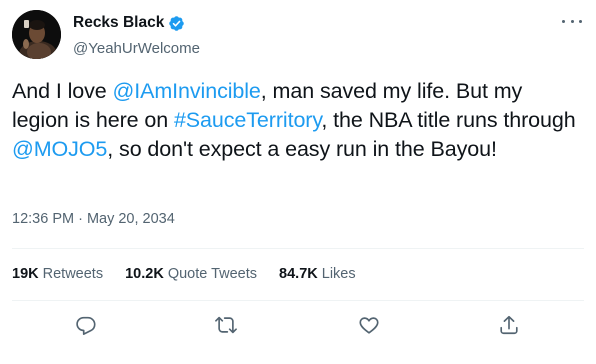 This screenshot has width=596, height=364. What do you see at coordinates (298, 327) in the screenshot?
I see `tweet-actions` at bounding box center [298, 327].